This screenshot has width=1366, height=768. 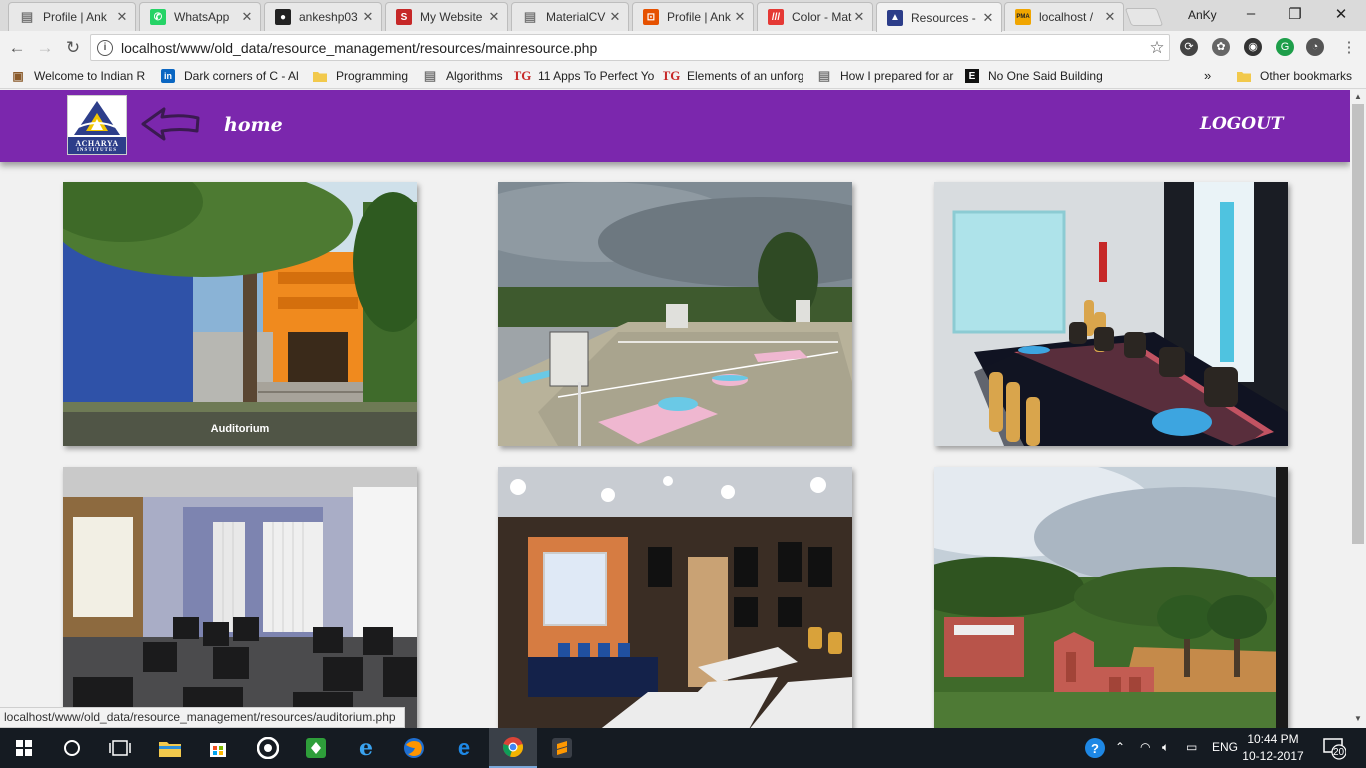 I want to click on clock: 10:44 PM 10-12-2017, so click(x=1273, y=748).